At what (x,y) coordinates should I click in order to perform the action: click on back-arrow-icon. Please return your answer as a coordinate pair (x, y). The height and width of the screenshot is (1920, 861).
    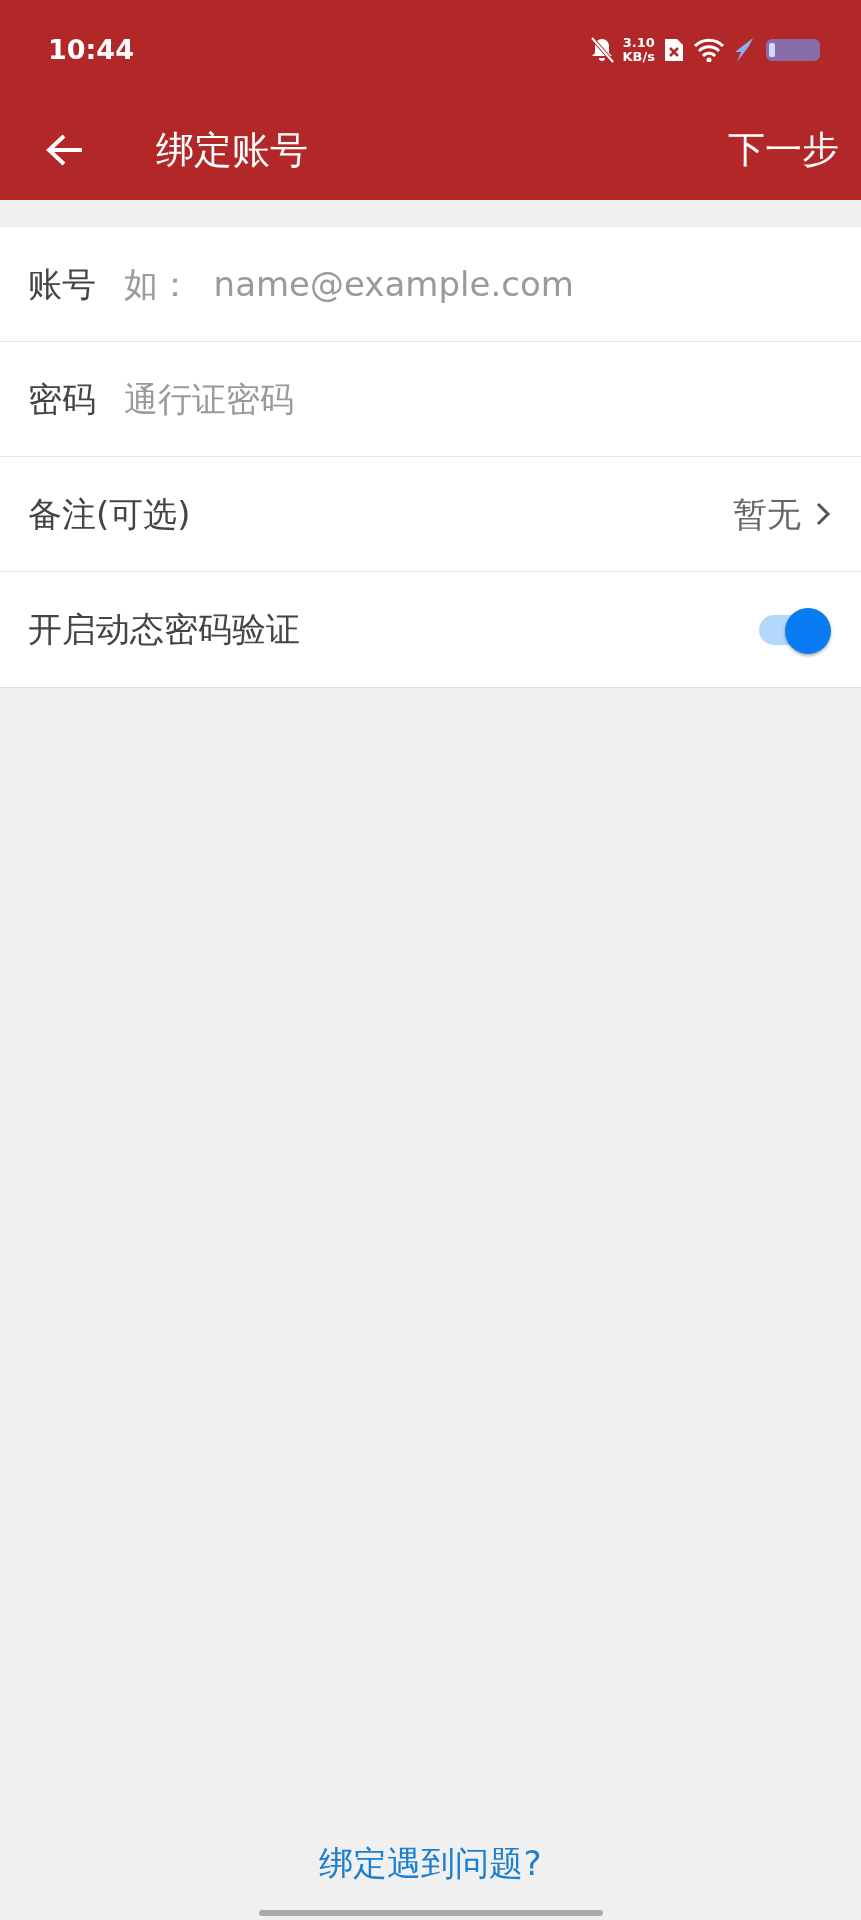
    Looking at the image, I should click on (64, 150).